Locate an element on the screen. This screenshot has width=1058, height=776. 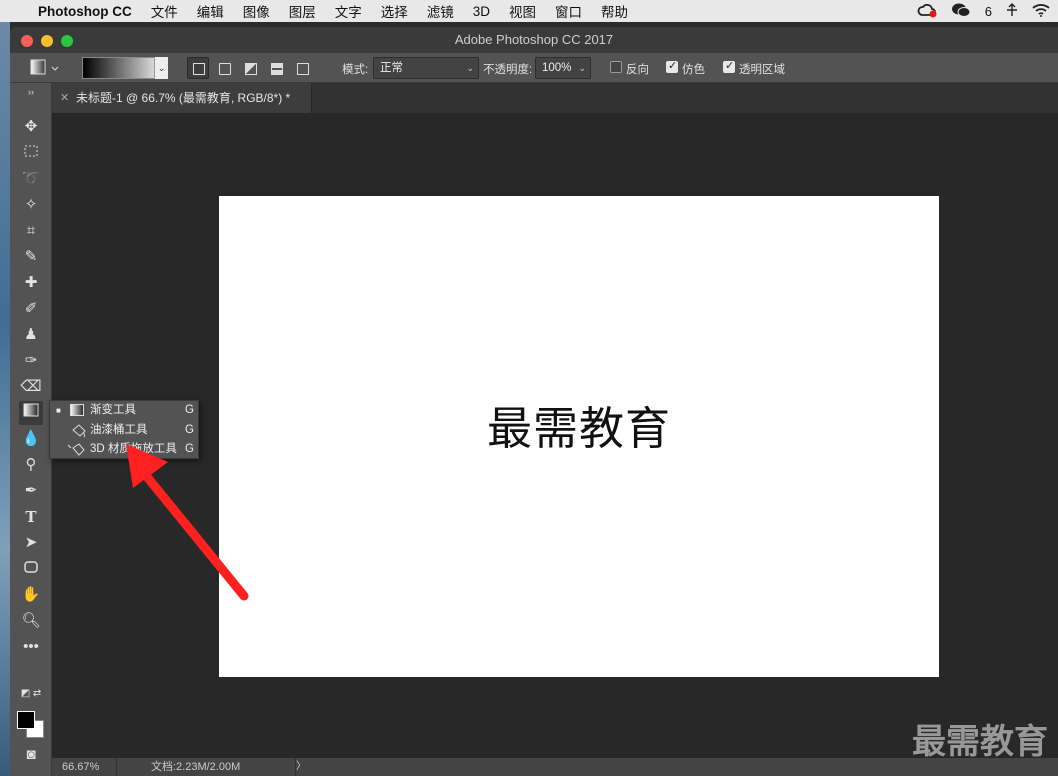
annotation-arrow is located at coordinates (187, 522).